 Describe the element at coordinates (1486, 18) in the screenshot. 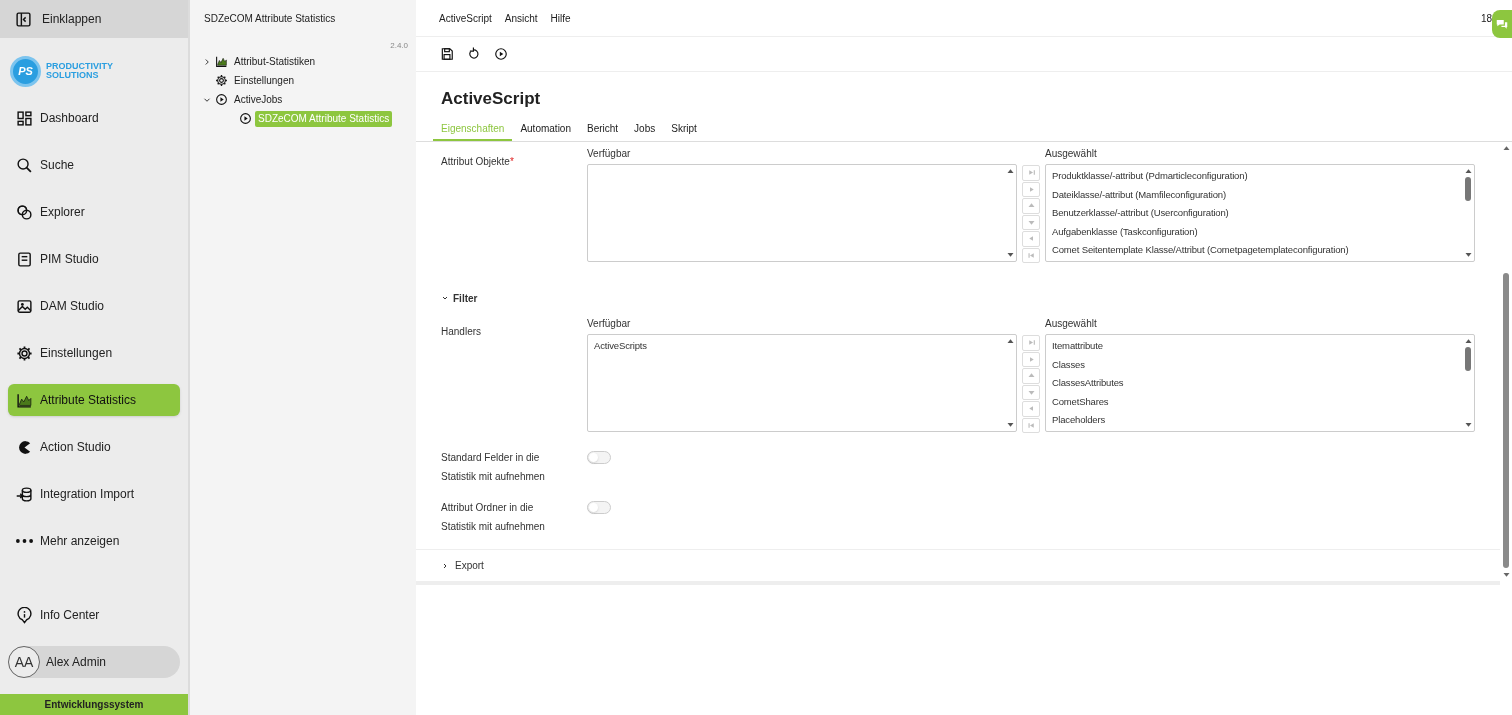

I see `header-text: 18` at that location.